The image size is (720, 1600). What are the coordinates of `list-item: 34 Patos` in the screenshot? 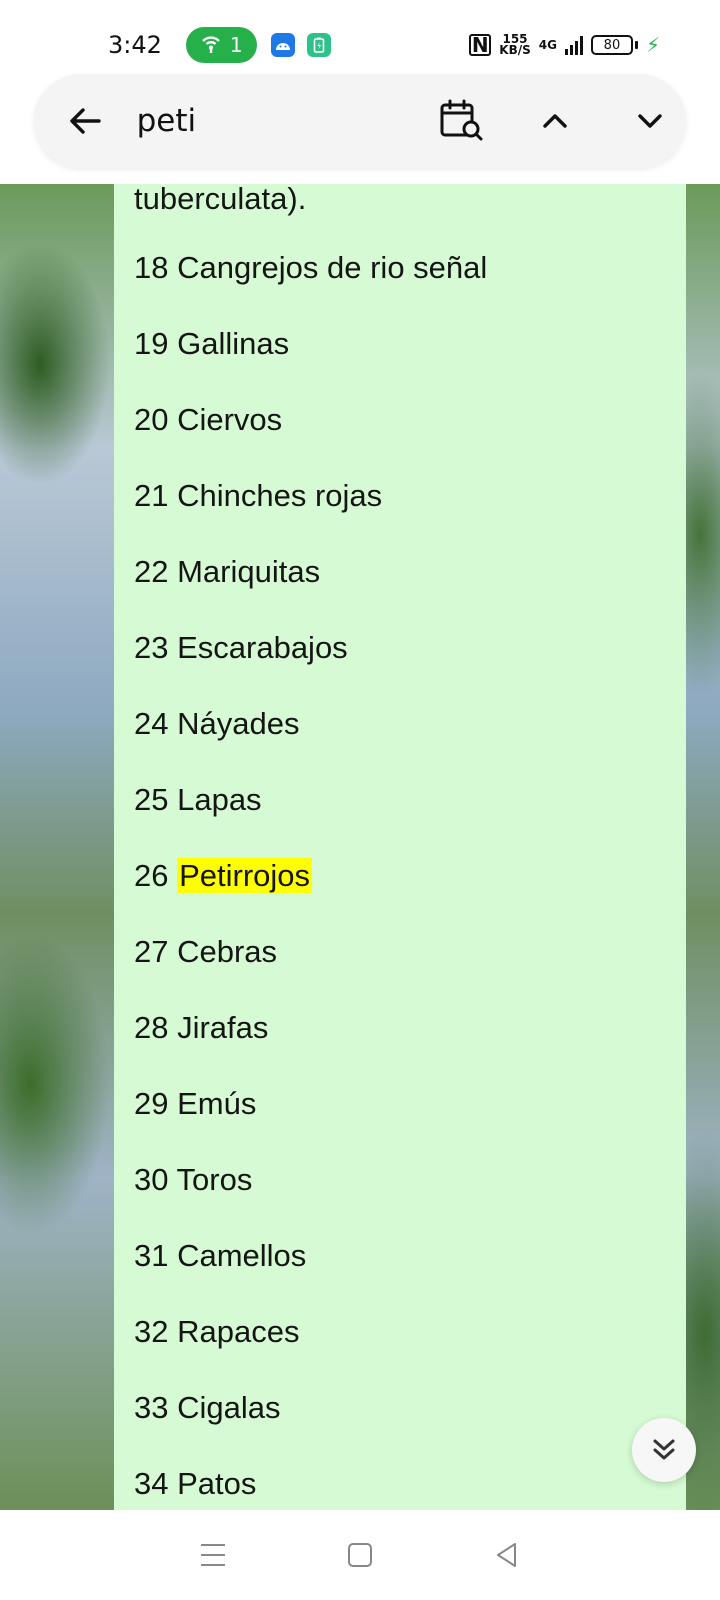 It's located at (195, 1483).